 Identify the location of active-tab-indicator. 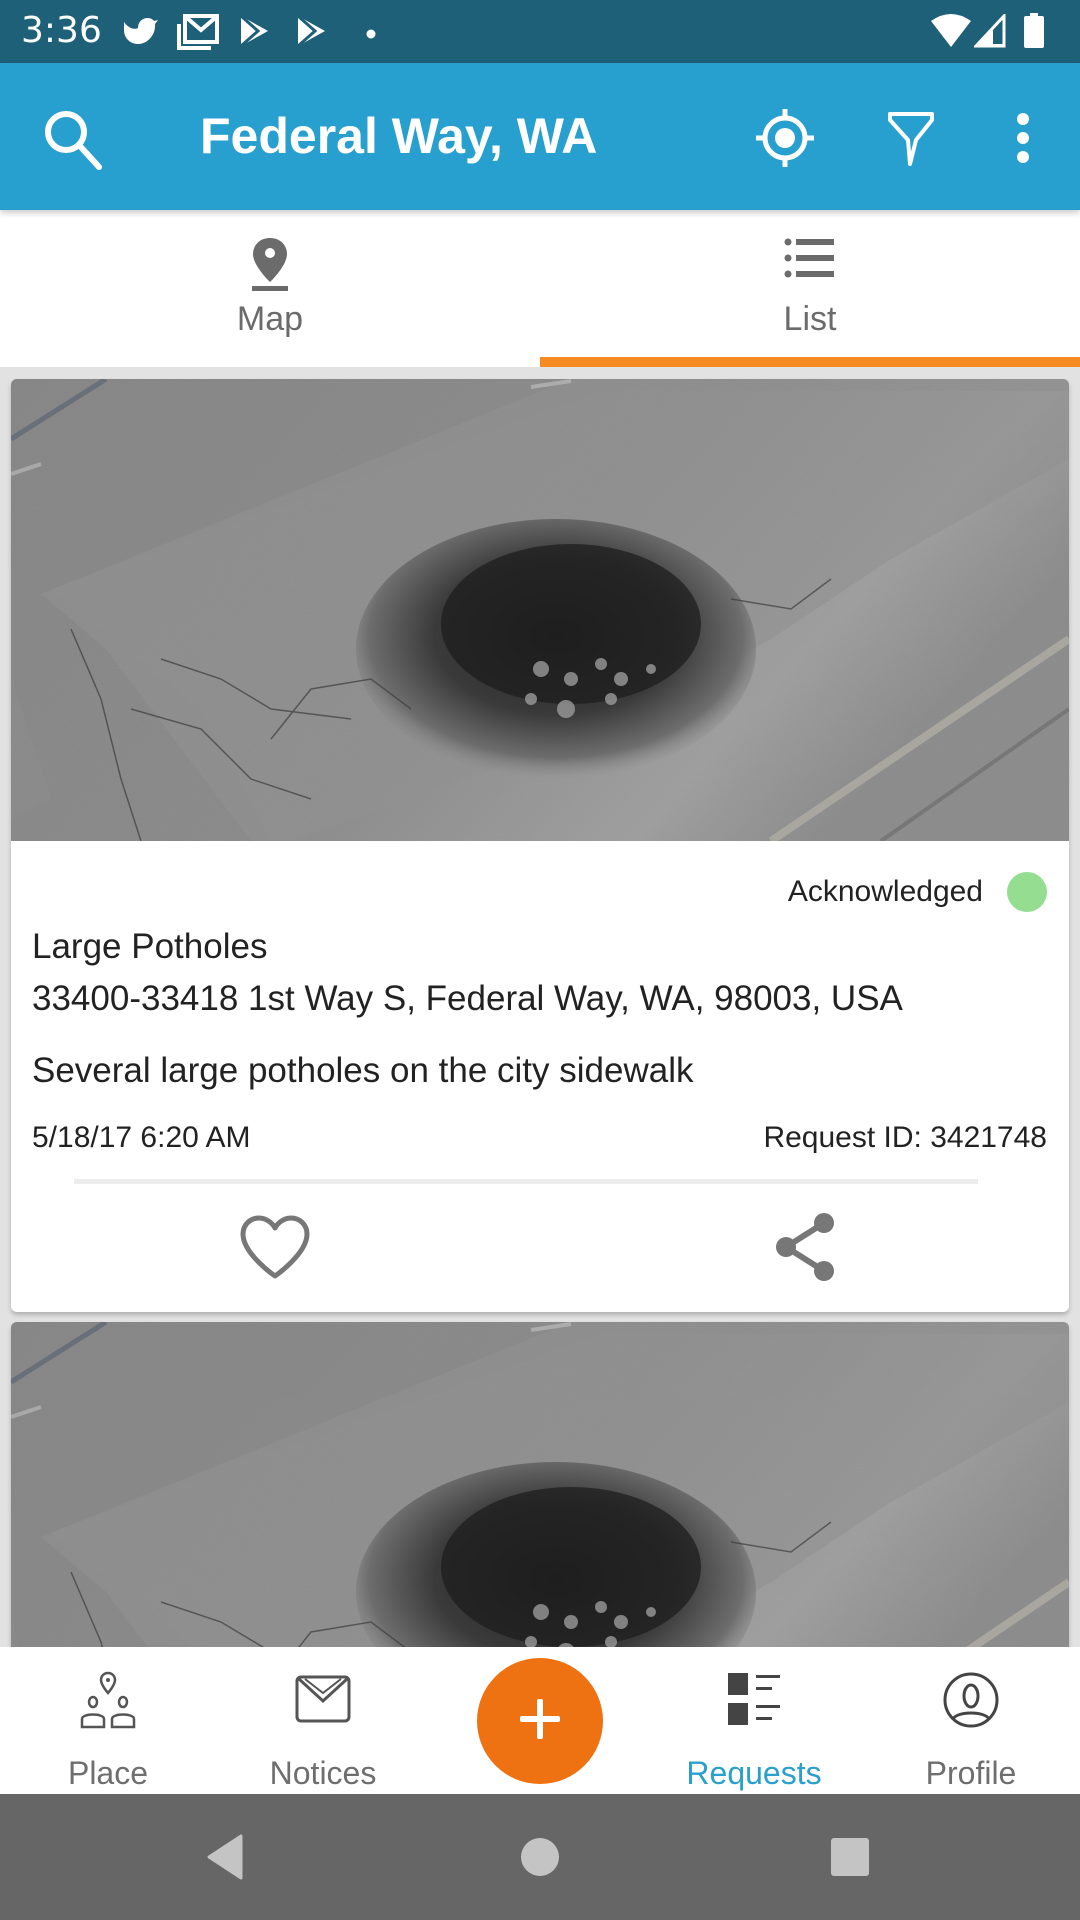
(810, 362).